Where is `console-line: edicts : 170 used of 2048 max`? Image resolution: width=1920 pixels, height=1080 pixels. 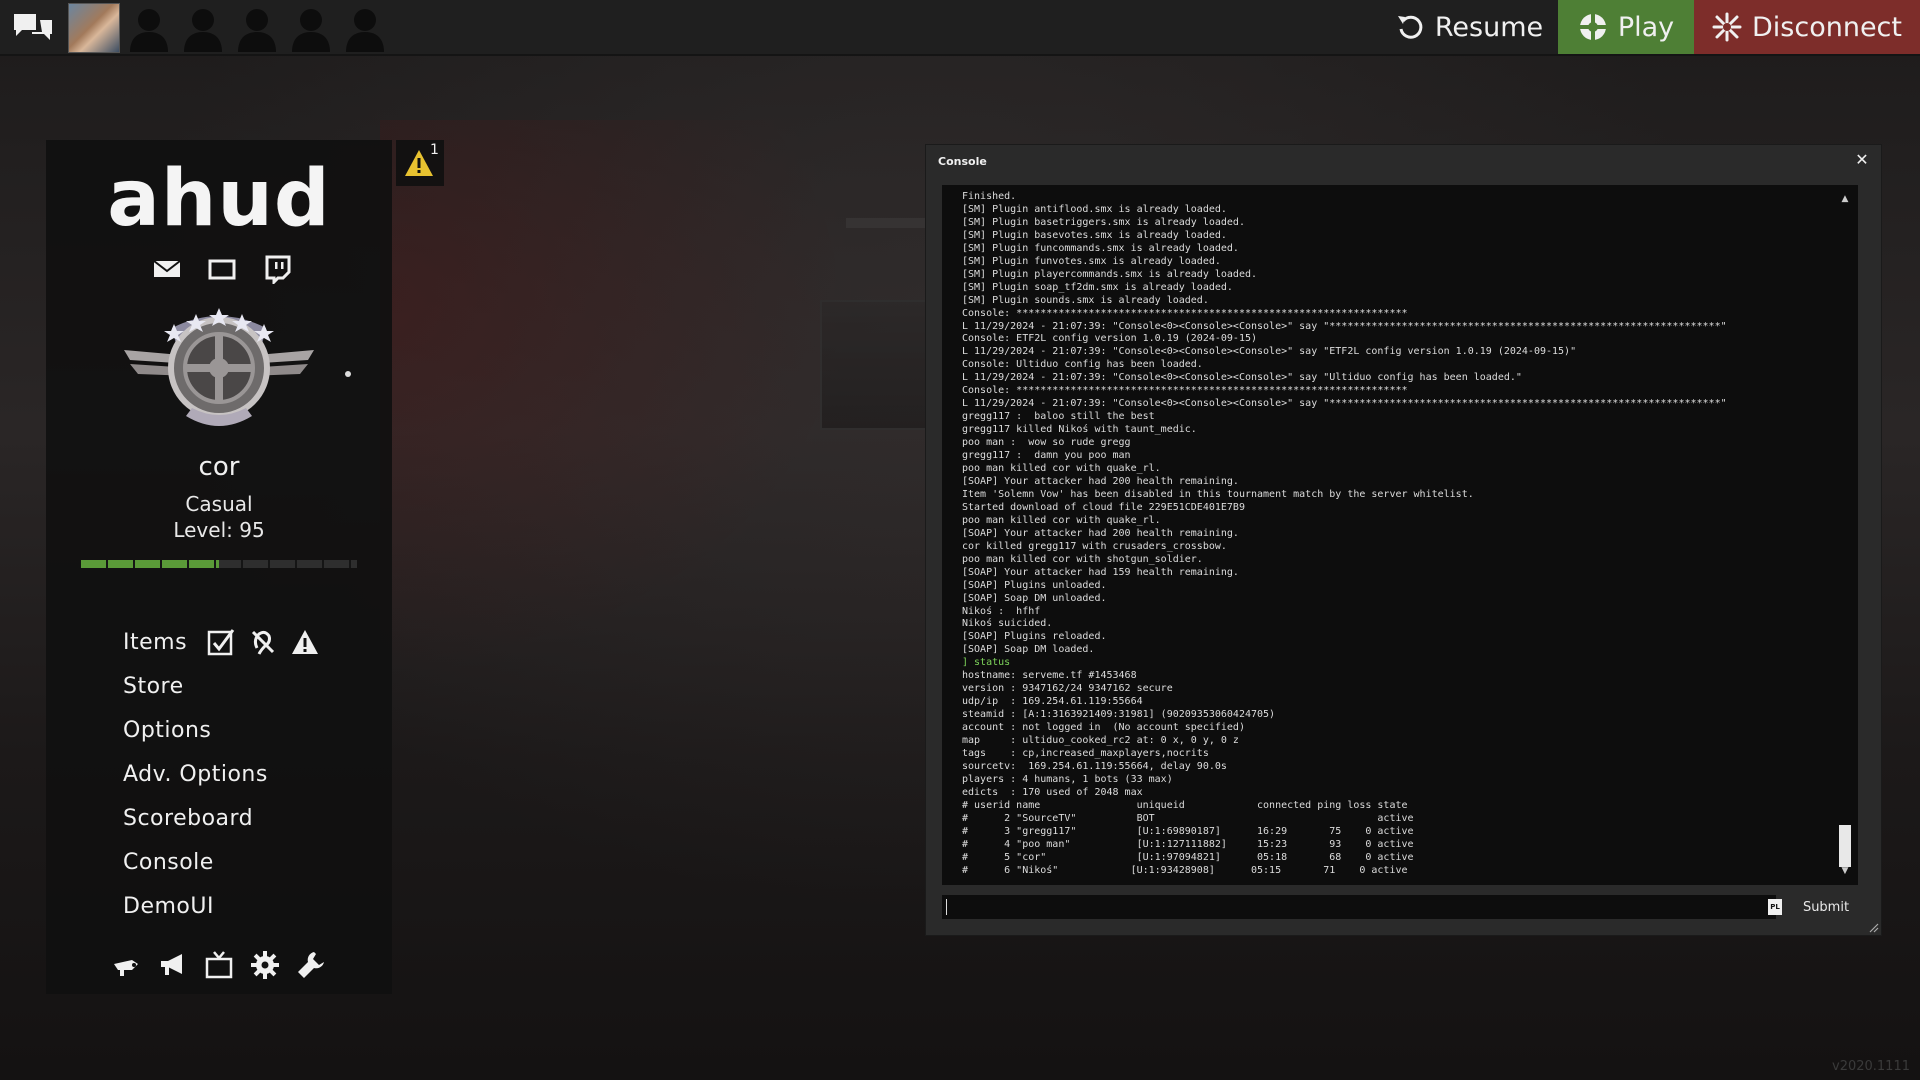 console-line: edicts : 170 used of 2048 max is located at coordinates (1052, 792).